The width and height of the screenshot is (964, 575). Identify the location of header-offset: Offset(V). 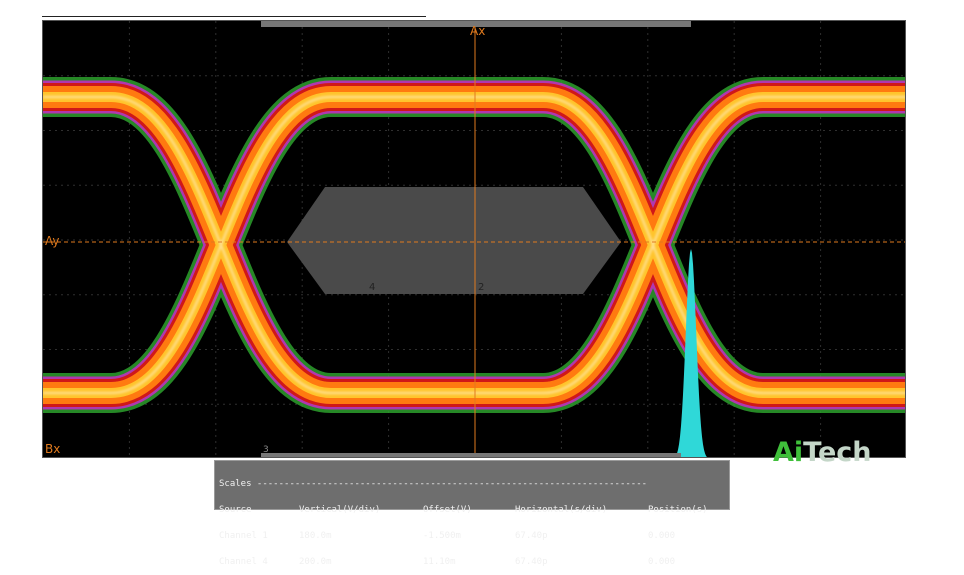
(447, 509).